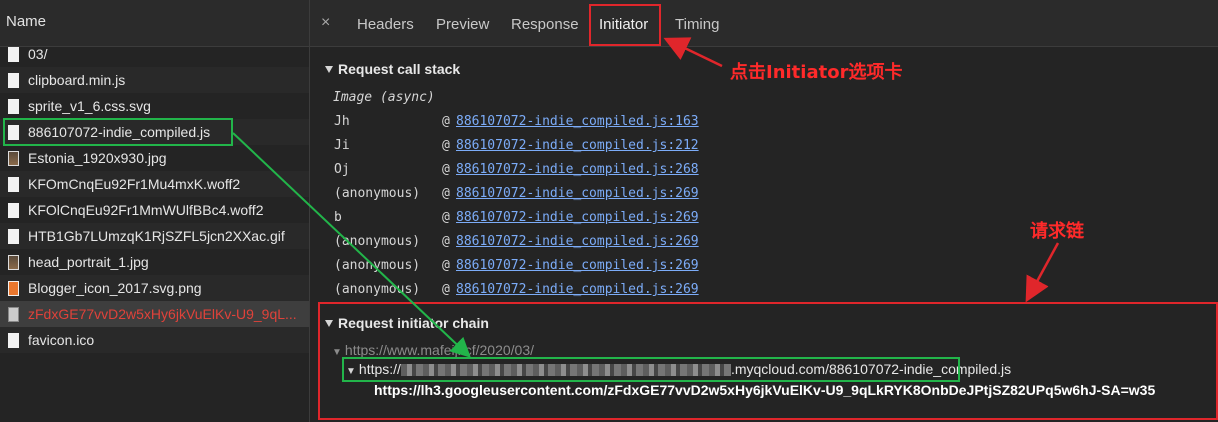 The height and width of the screenshot is (422, 1218). What do you see at coordinates (1042, 272) in the screenshot?
I see `arrow-to-initiator-chain` at bounding box center [1042, 272].